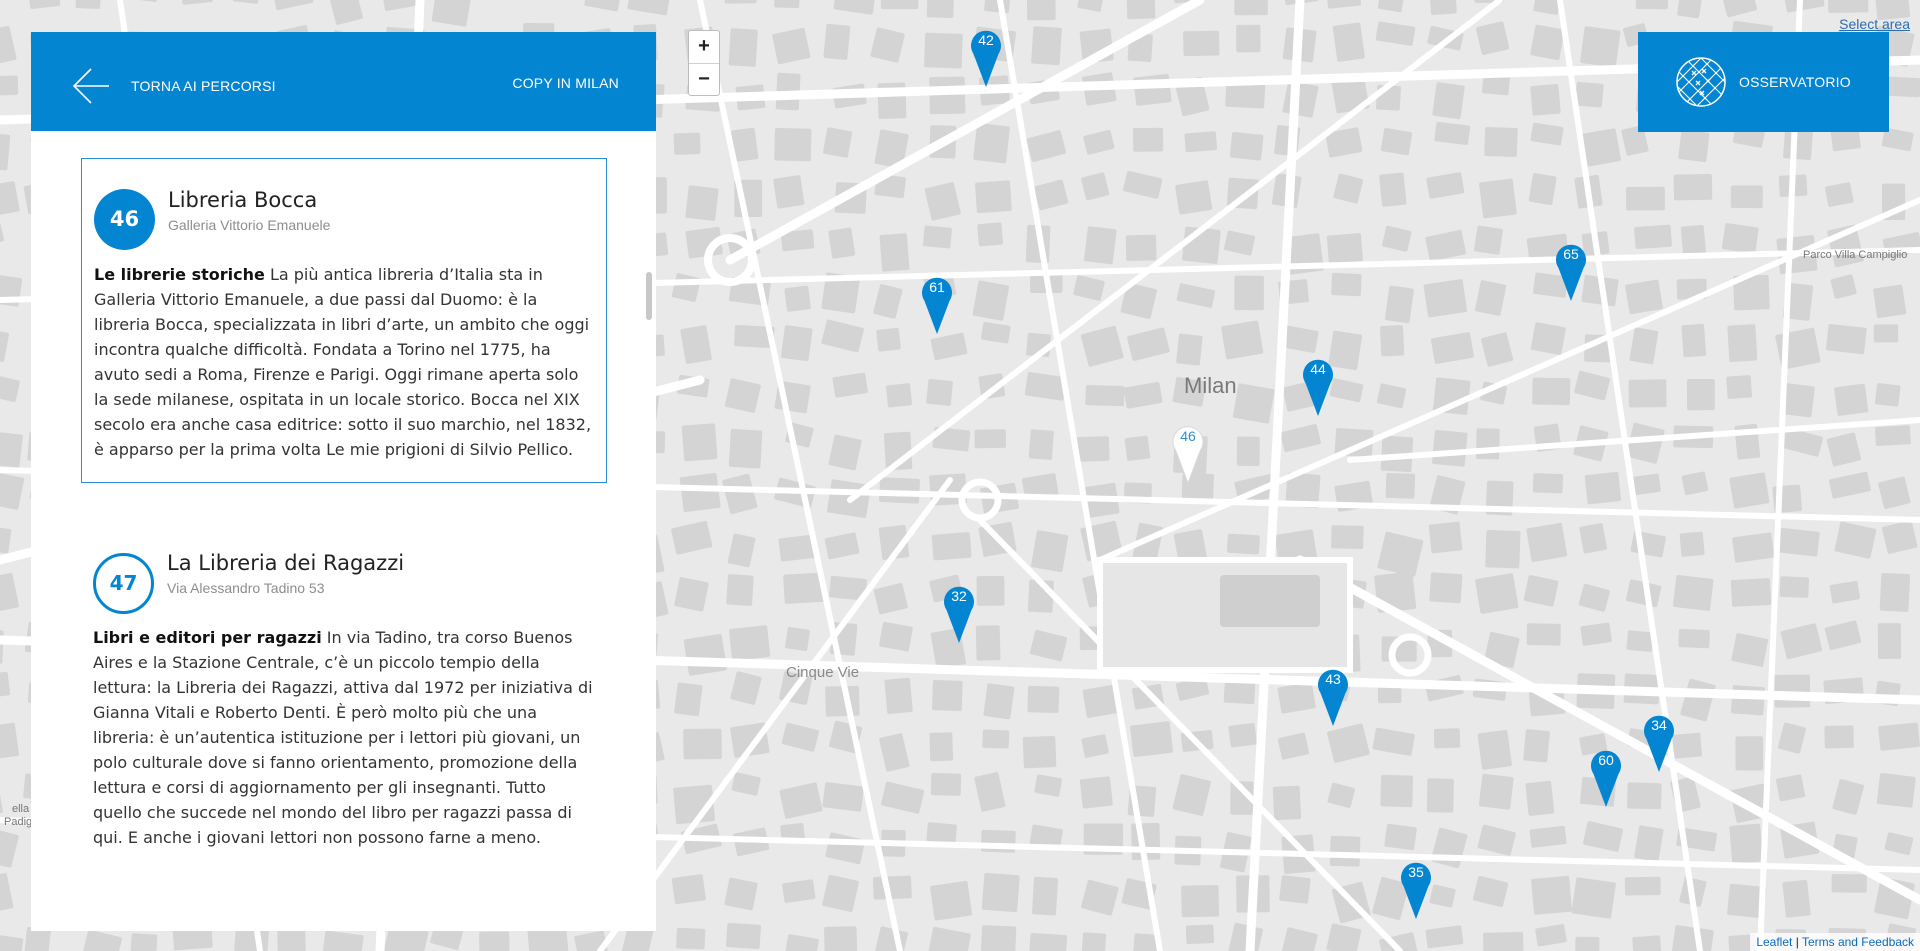  What do you see at coordinates (90, 86) in the screenshot?
I see `arrow-left-icon` at bounding box center [90, 86].